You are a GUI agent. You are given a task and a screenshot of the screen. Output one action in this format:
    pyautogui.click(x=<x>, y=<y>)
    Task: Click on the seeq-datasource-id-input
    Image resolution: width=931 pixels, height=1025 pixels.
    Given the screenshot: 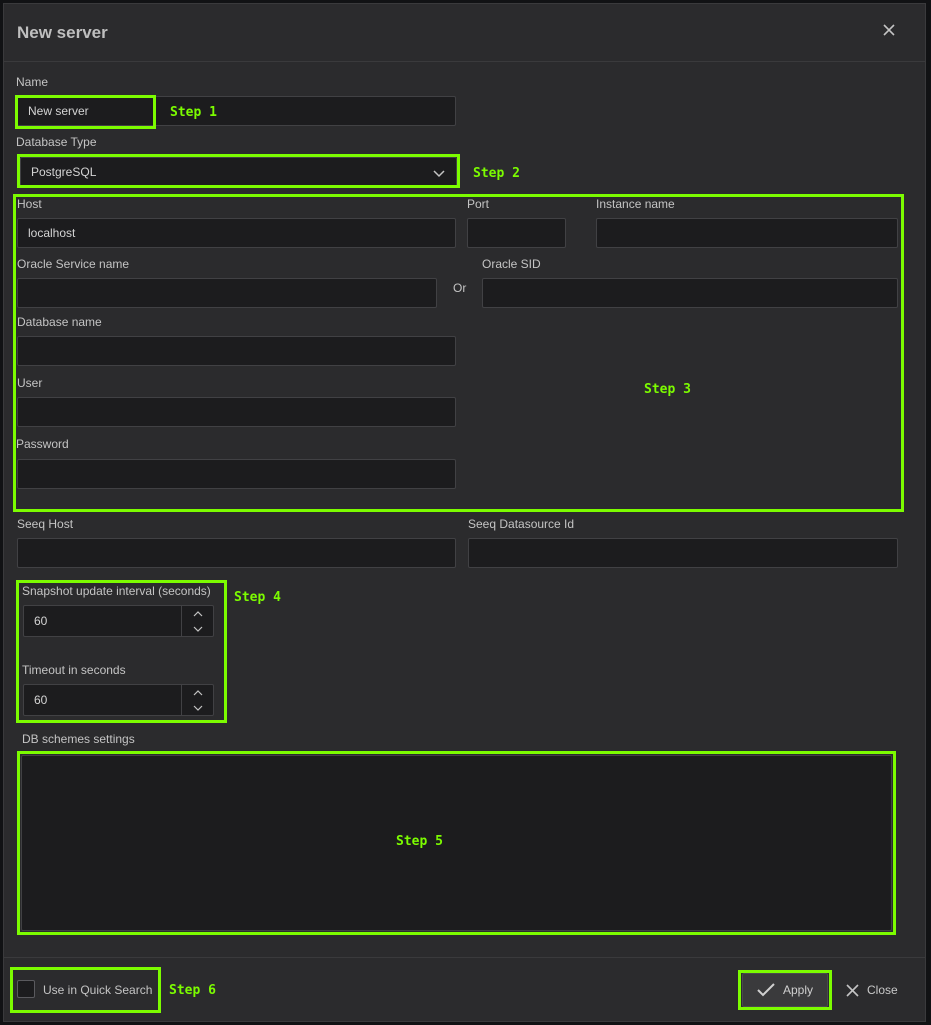 What is the action you would take?
    pyautogui.click(x=683, y=553)
    